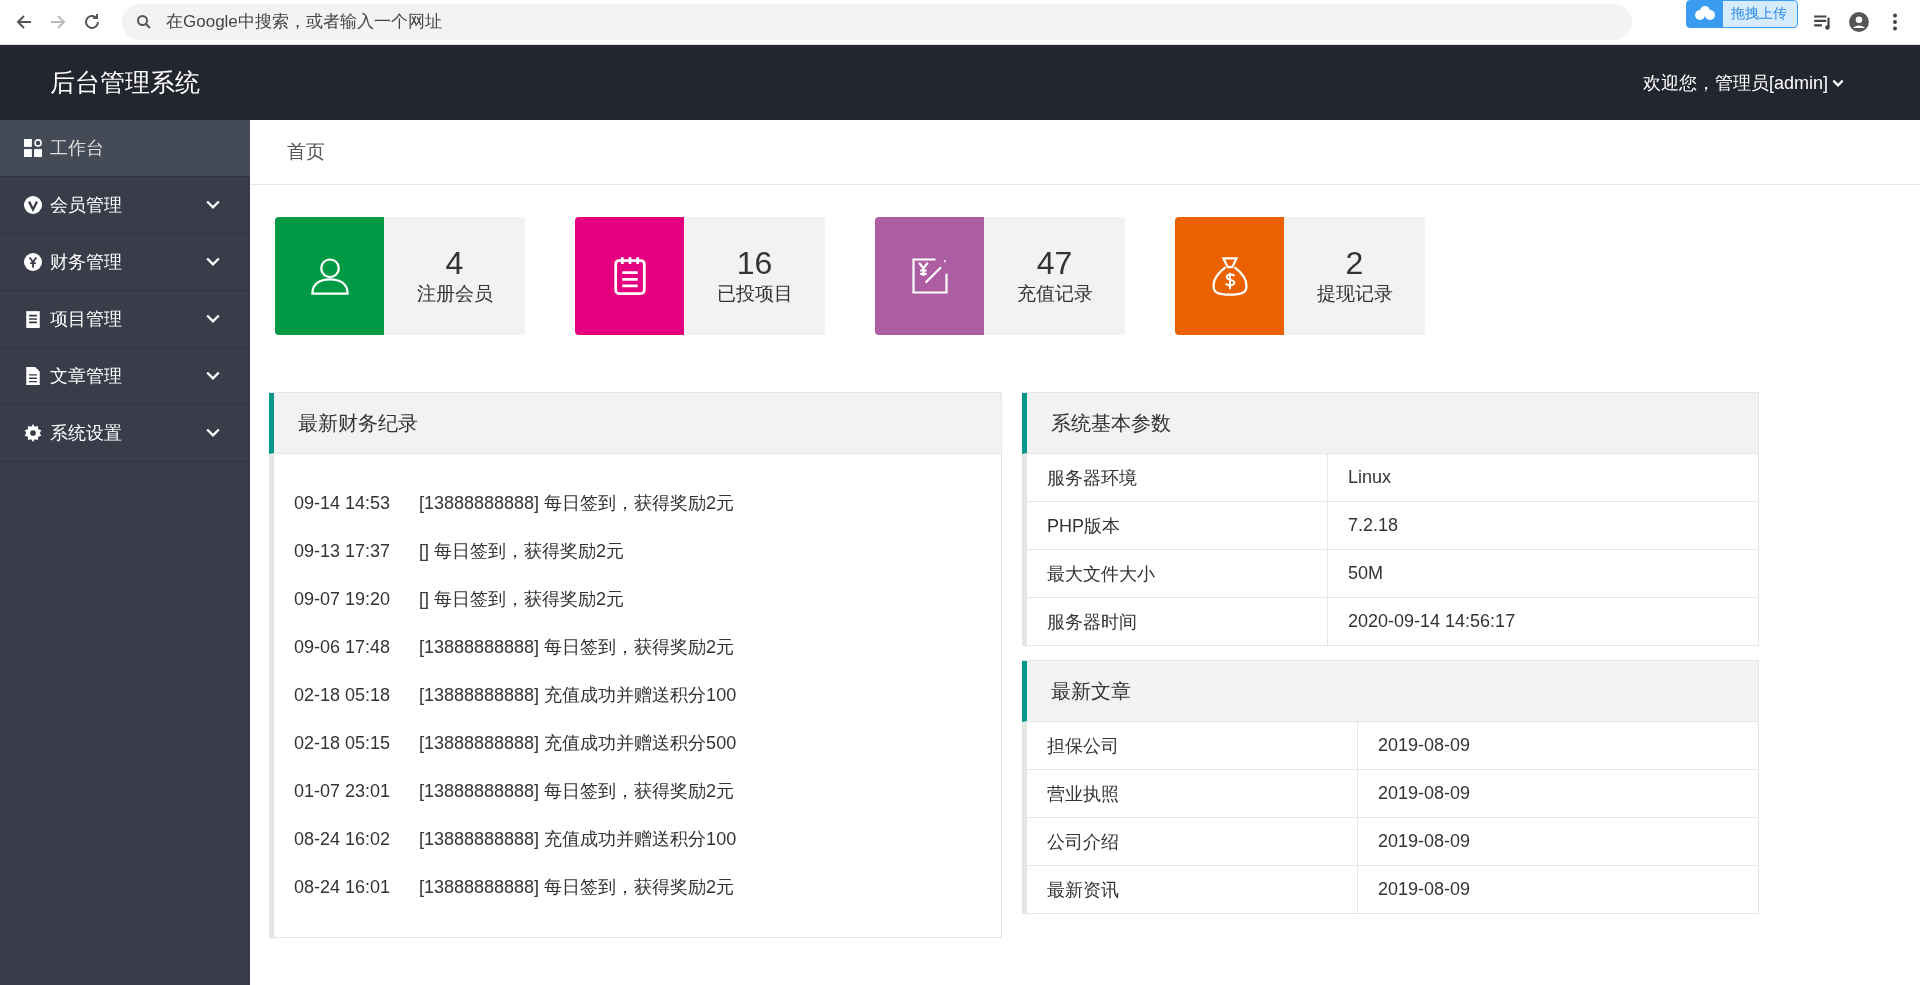 This screenshot has width=1920, height=985. Describe the element at coordinates (86, 433) in the screenshot. I see `sidebar-item-label: 系统设置` at that location.